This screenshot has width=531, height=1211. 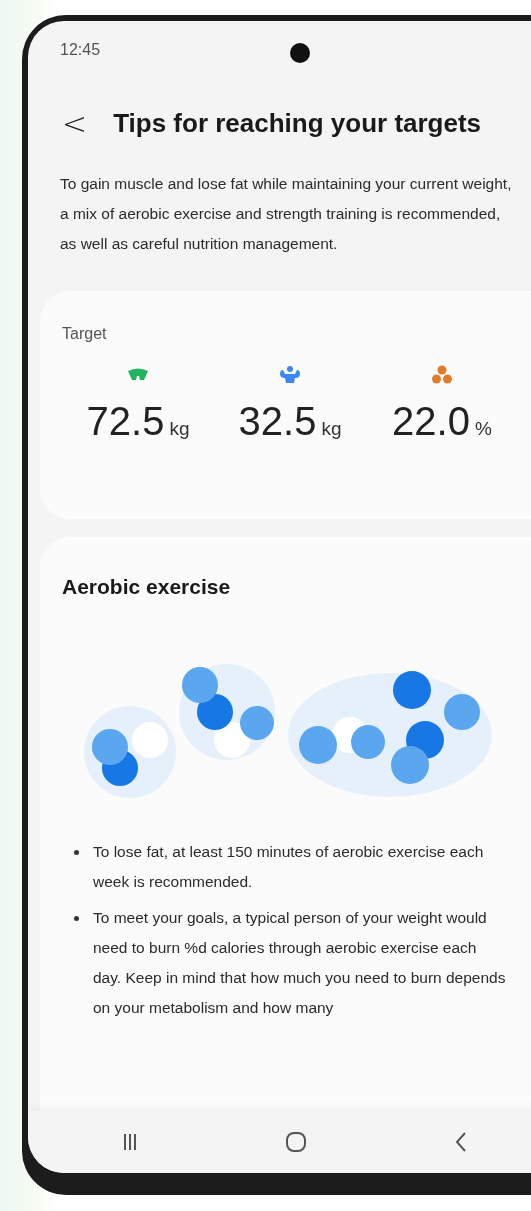 I want to click on back-button: <, so click(x=75, y=123).